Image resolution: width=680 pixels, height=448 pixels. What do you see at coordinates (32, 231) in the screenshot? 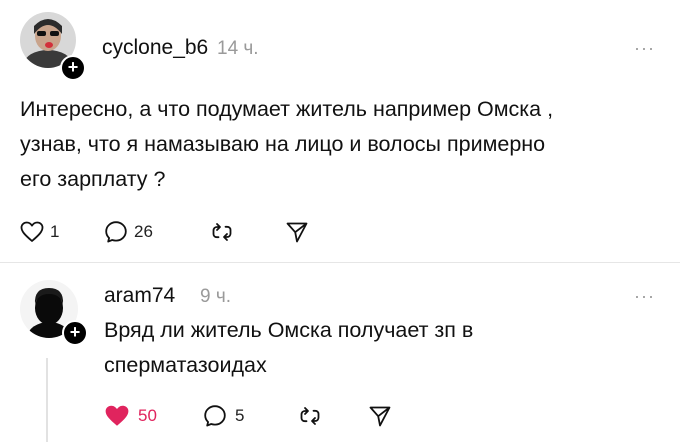
I see `heart-outline-icon` at bounding box center [32, 231].